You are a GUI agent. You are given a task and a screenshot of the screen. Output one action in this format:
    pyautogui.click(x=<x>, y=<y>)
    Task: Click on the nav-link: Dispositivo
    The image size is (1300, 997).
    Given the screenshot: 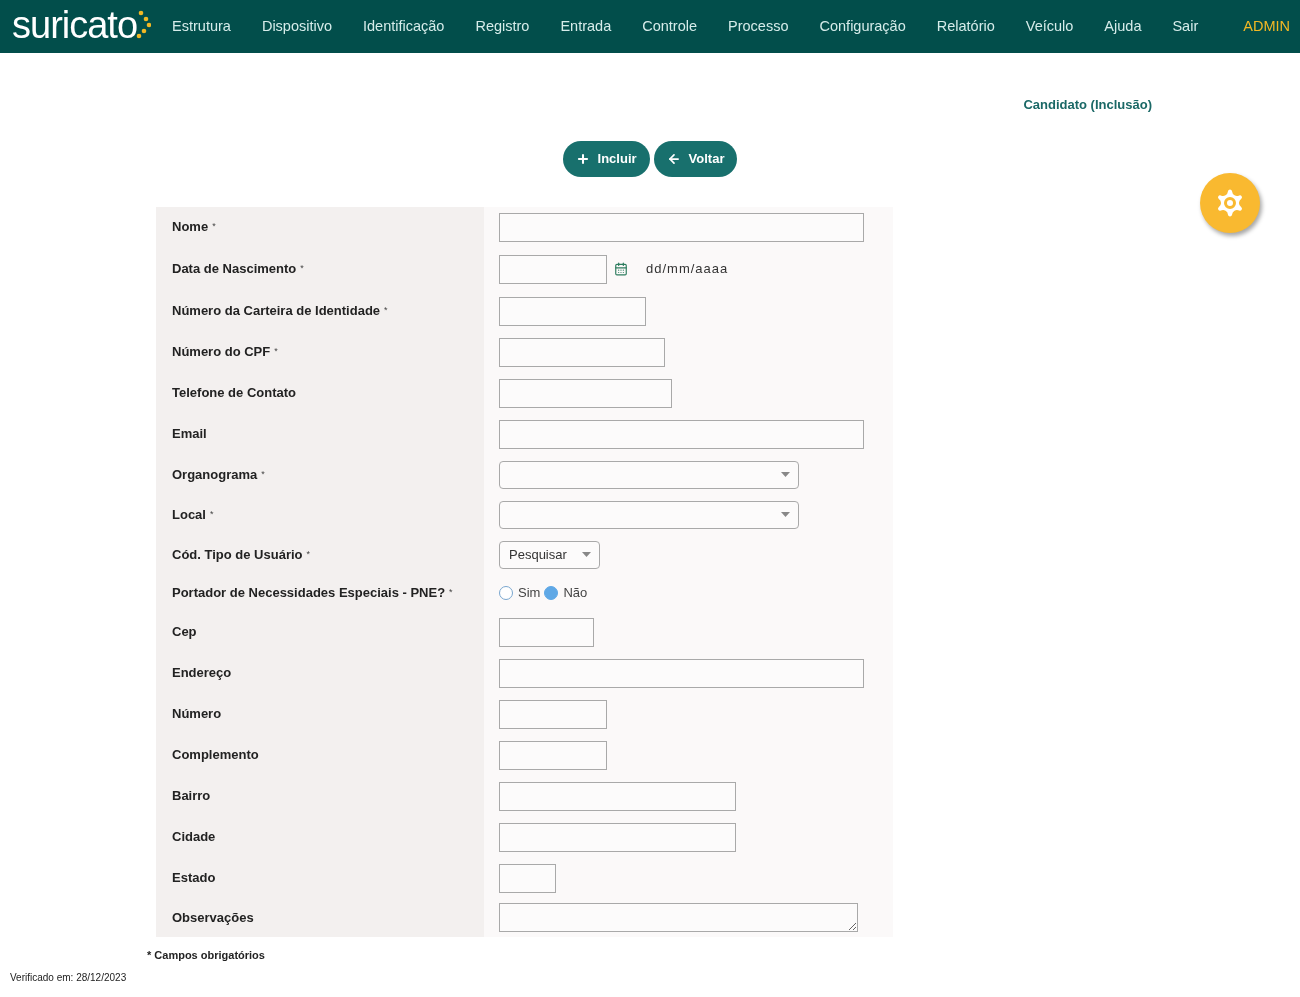 What is the action you would take?
    pyautogui.click(x=296, y=26)
    